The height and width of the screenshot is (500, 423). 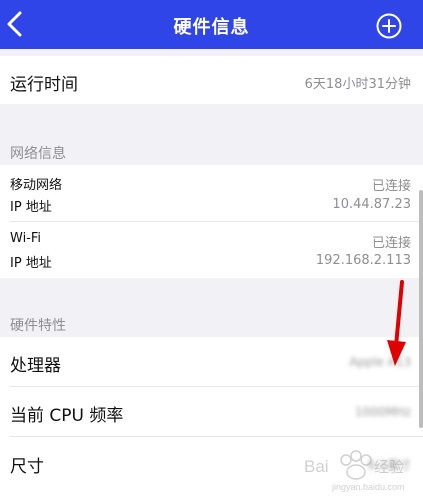 I want to click on wifi-label: Wi-Fi, so click(x=26, y=238).